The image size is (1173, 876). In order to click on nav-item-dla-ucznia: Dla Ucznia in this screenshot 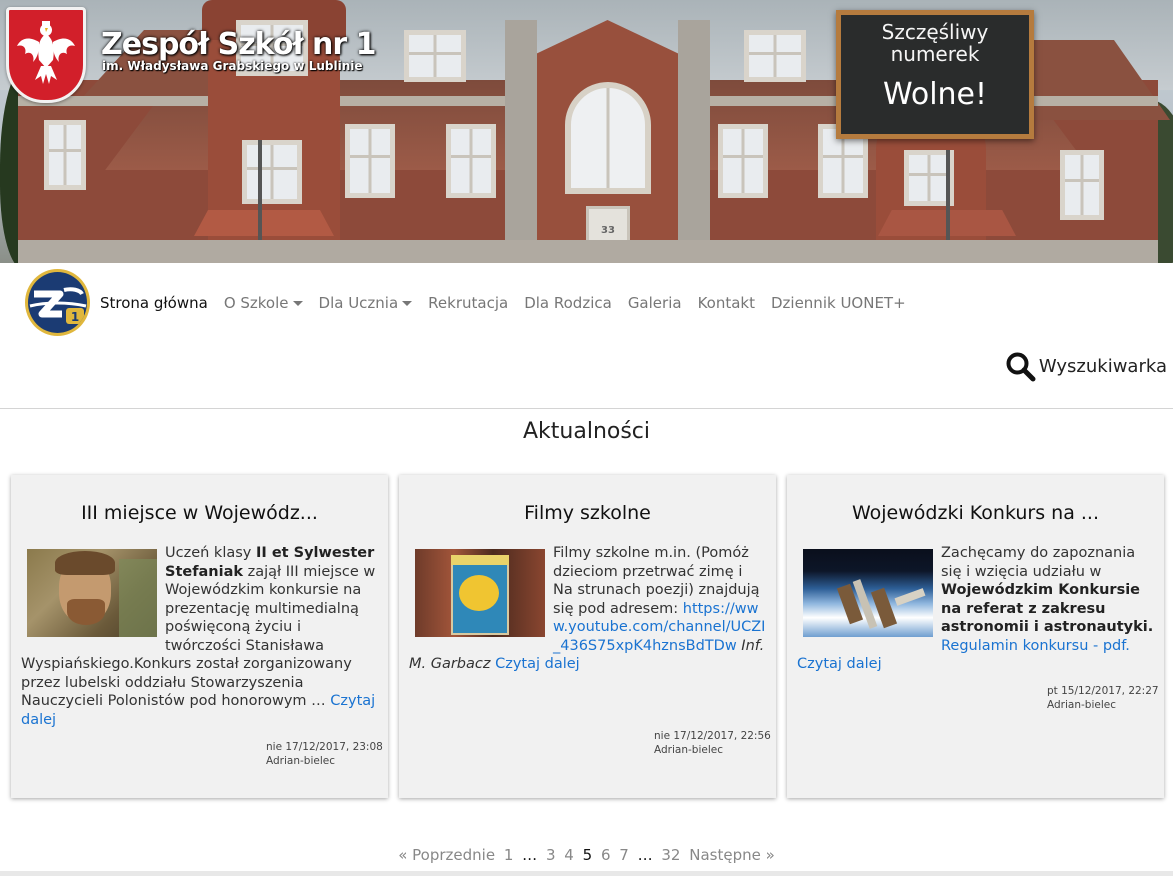, I will do `click(366, 303)`.